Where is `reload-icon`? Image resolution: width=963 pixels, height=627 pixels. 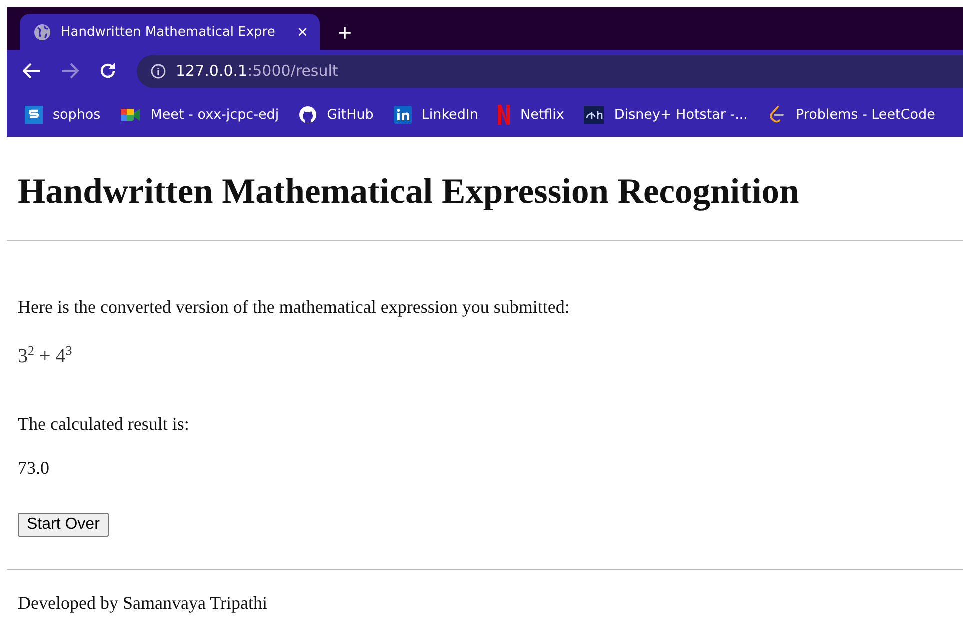 reload-icon is located at coordinates (108, 71).